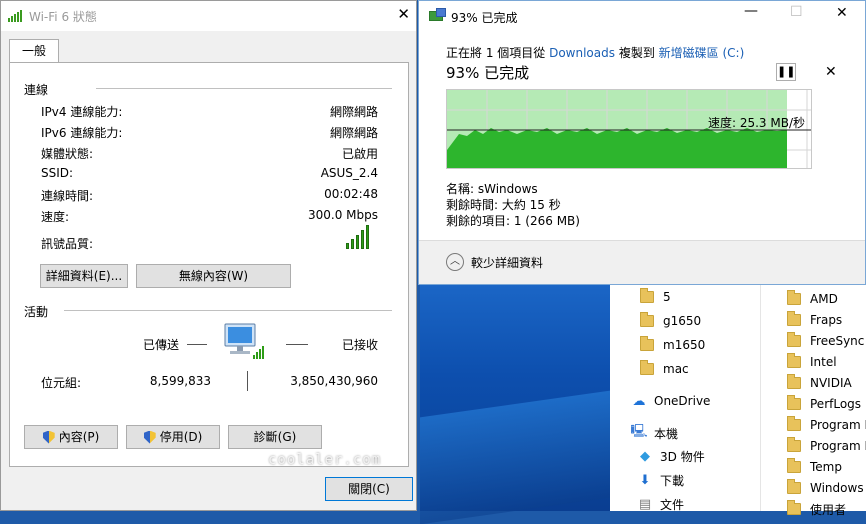 Image resolution: width=866 pixels, height=524 pixels. I want to click on bytes-label: 位元組:, so click(61, 383).